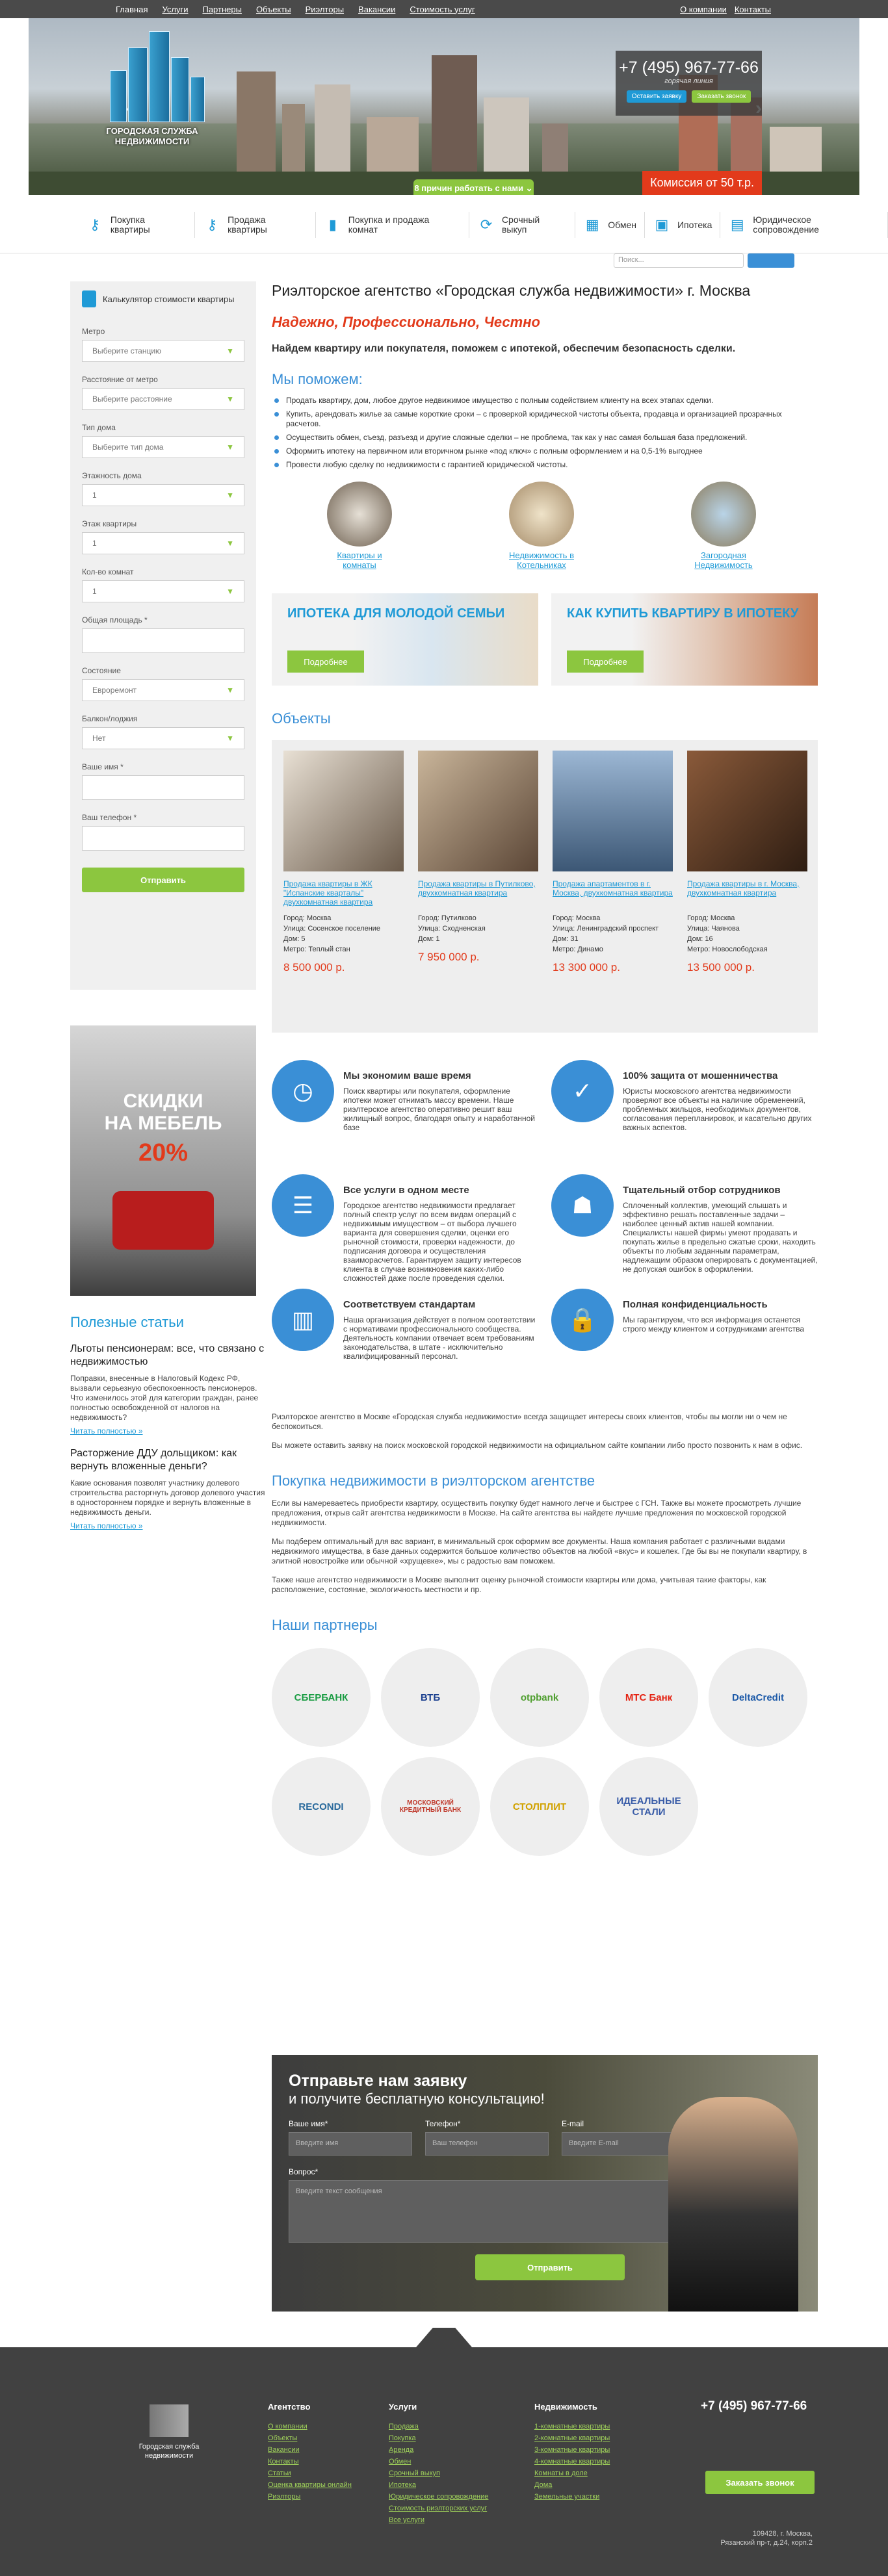 The height and width of the screenshot is (2576, 888). I want to click on select-field: Выберите тип дома ▼, so click(163, 447).